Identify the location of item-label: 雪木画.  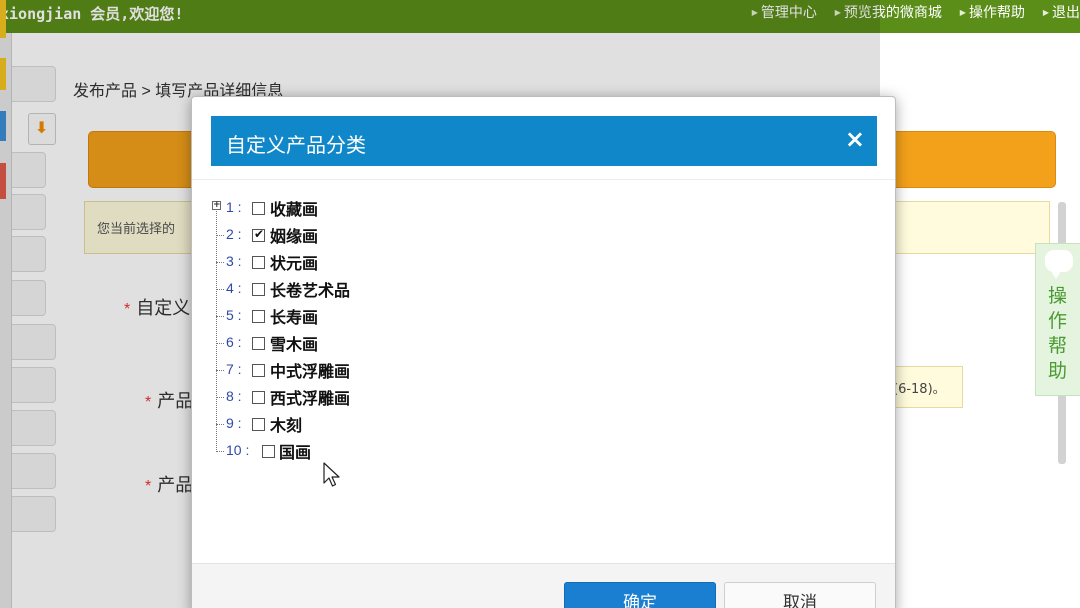
(294, 345).